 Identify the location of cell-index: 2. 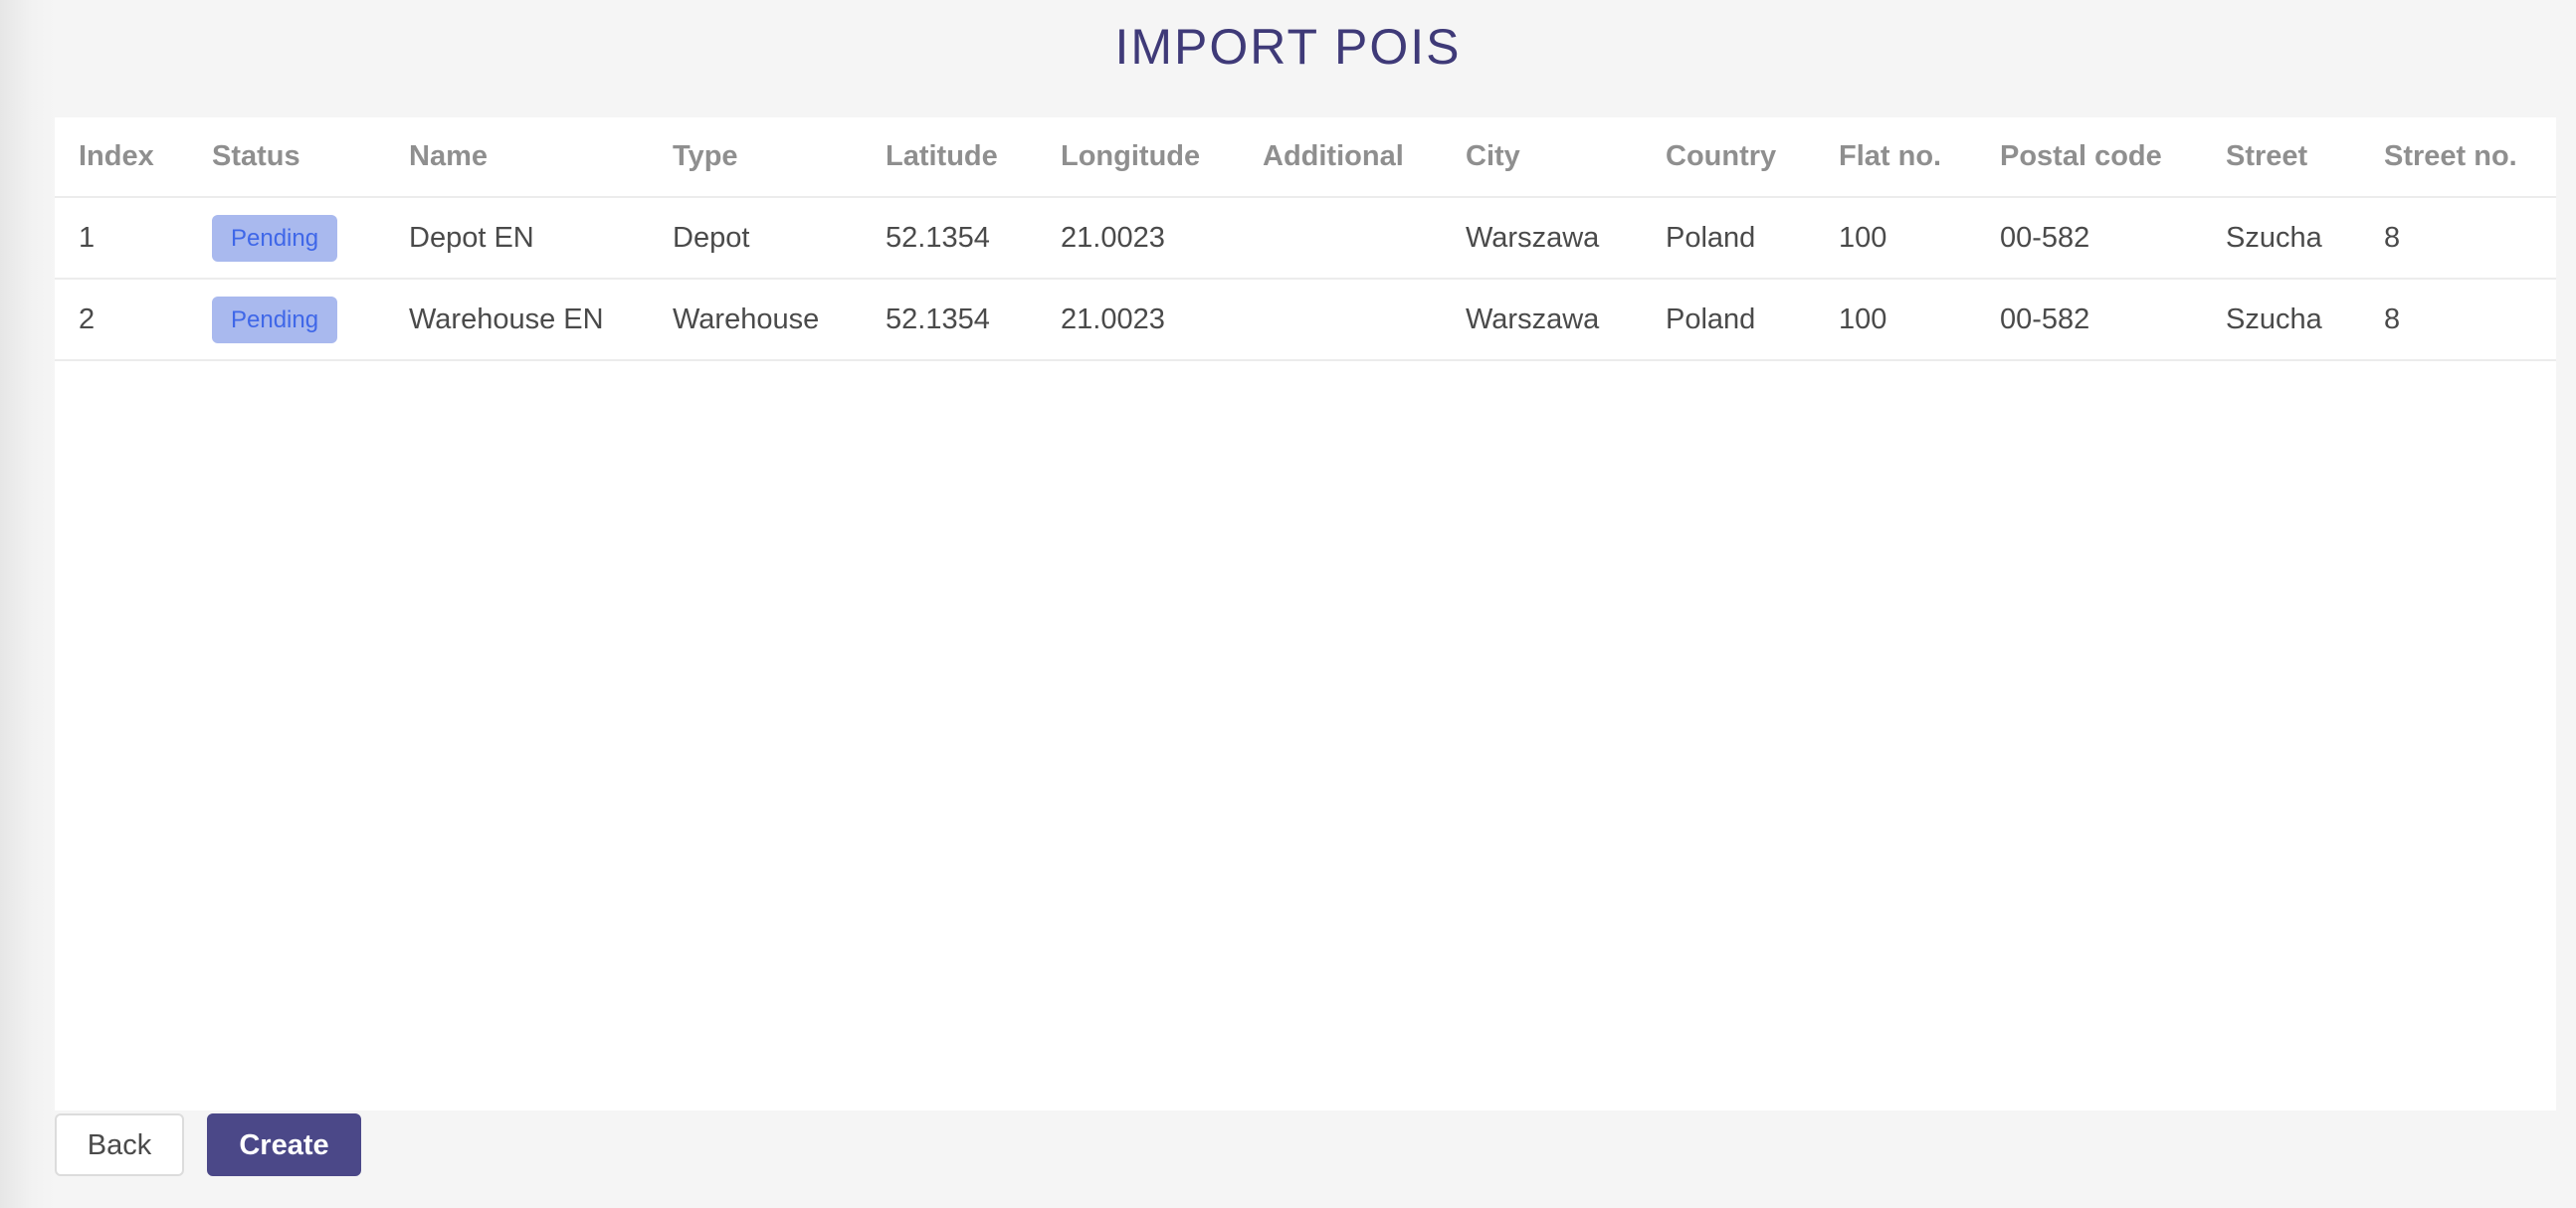
(121, 320).